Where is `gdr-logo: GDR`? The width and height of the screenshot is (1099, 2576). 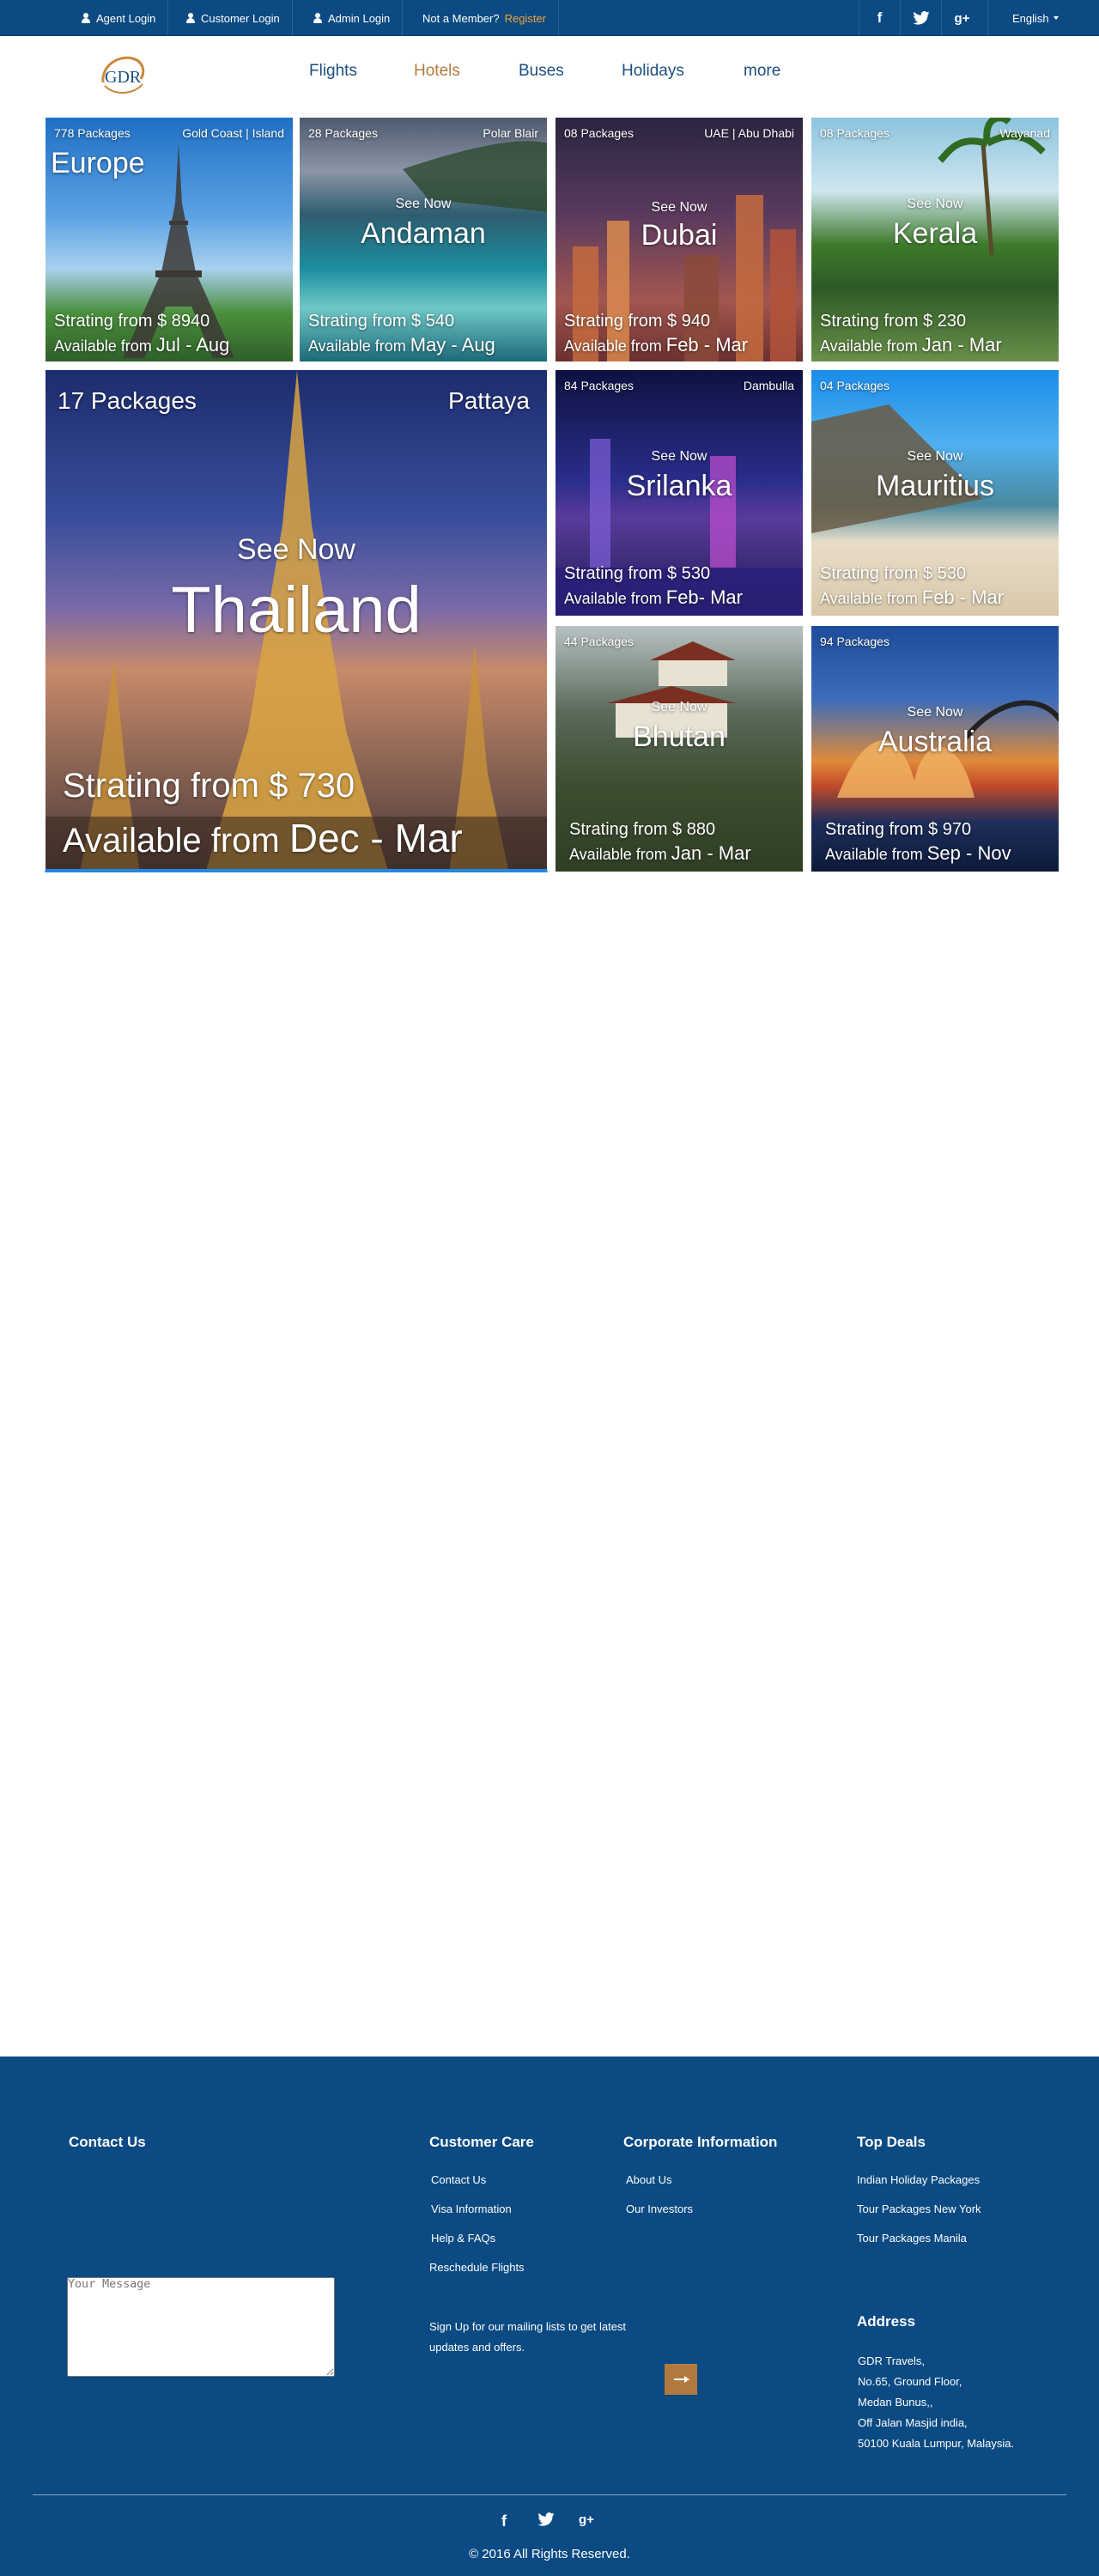
gdr-logo: GDR is located at coordinates (123, 74).